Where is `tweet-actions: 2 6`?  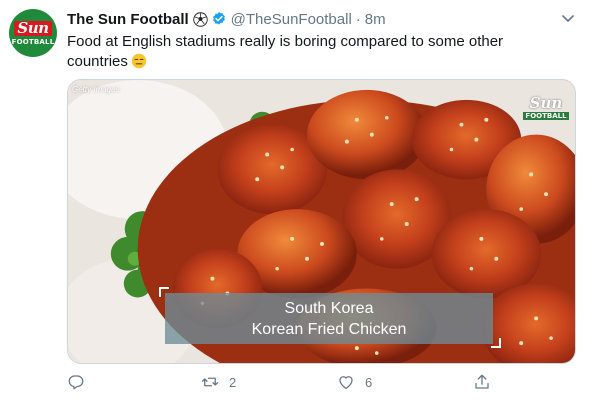
tweet-actions: 2 6 is located at coordinates (282, 384).